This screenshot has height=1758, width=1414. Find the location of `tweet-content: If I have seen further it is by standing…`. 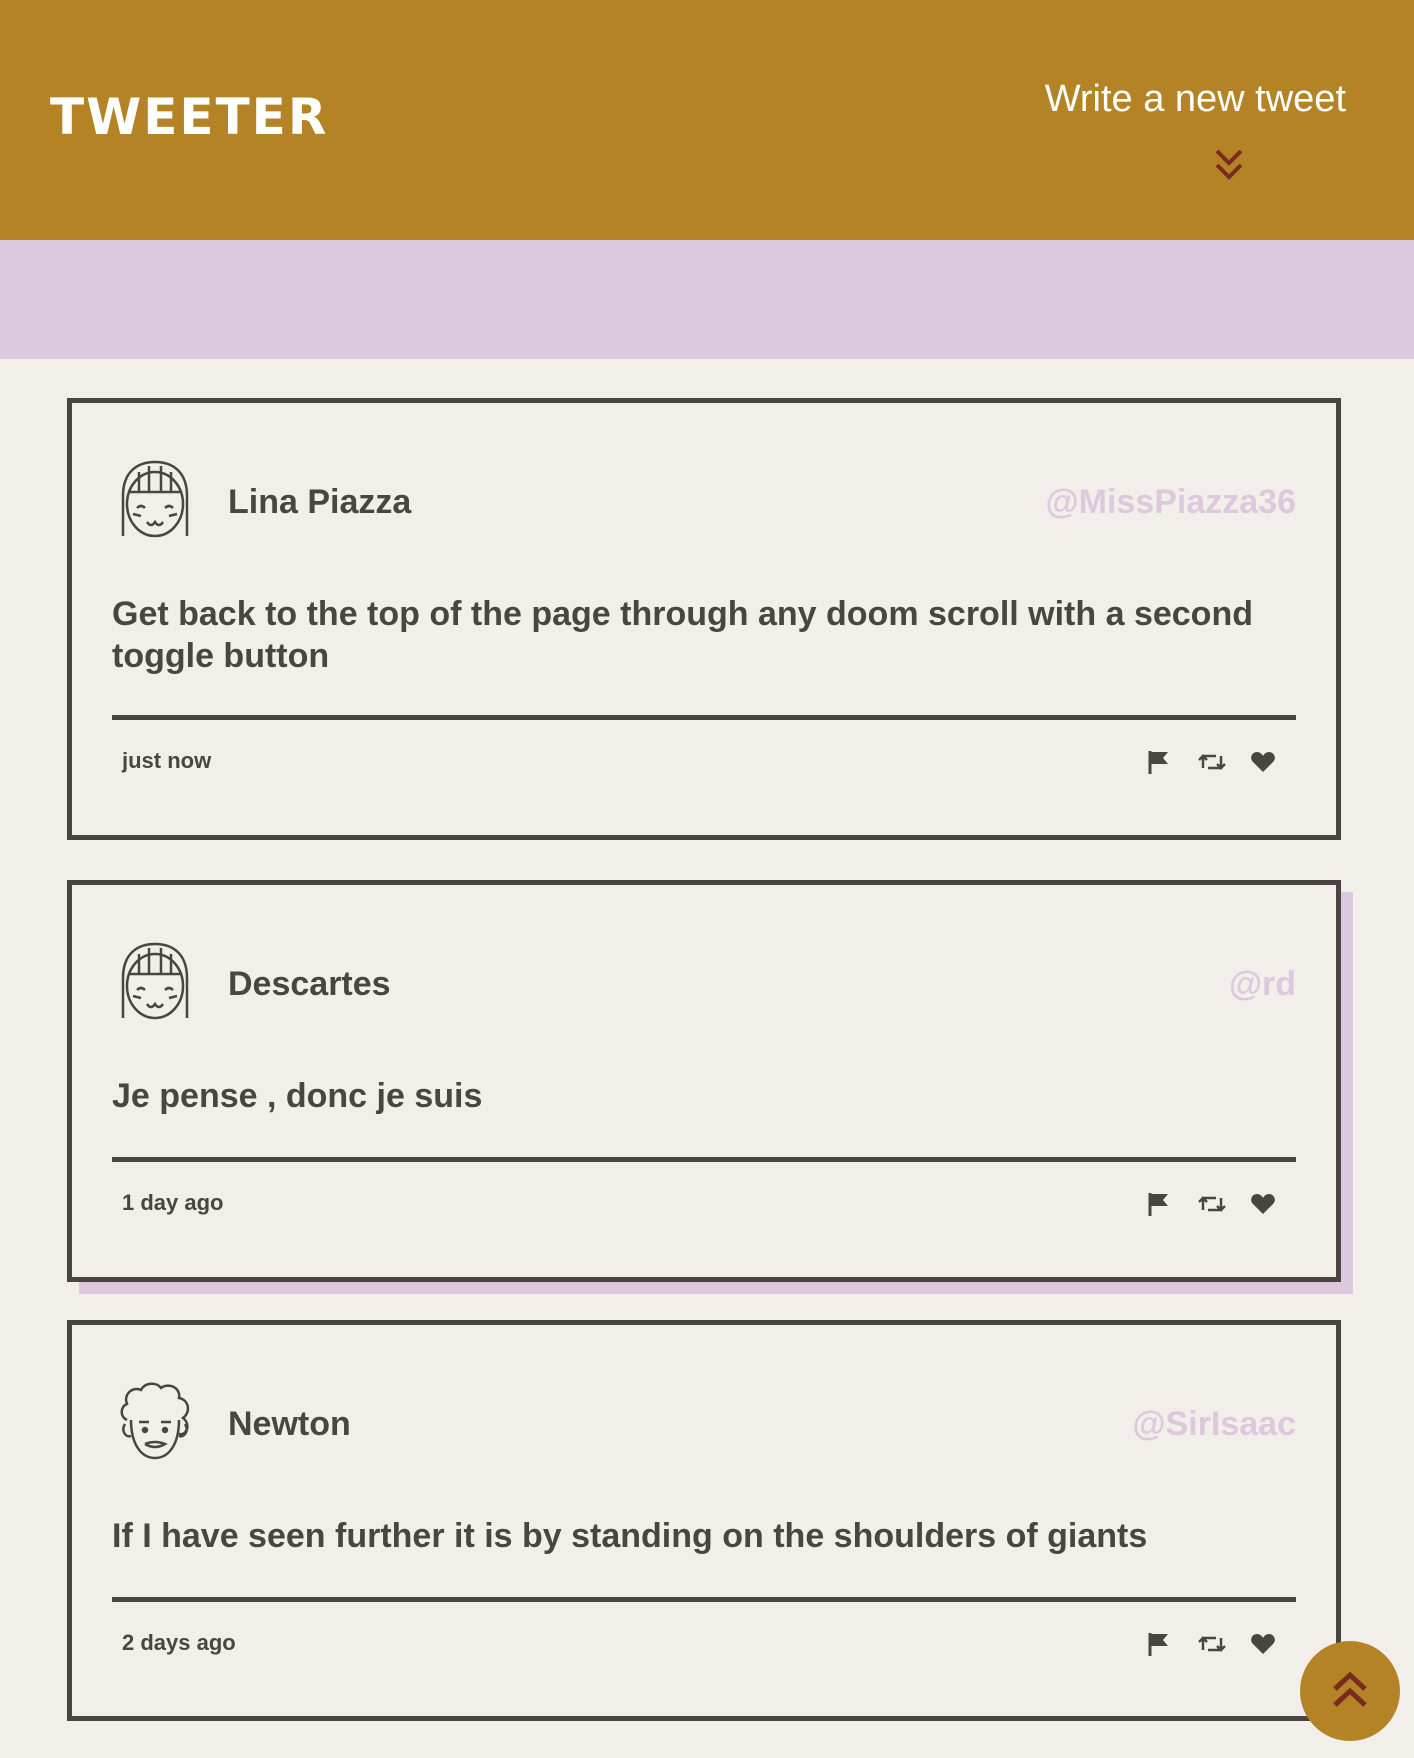

tweet-content: If I have seen further it is by standing… is located at coordinates (630, 1536).